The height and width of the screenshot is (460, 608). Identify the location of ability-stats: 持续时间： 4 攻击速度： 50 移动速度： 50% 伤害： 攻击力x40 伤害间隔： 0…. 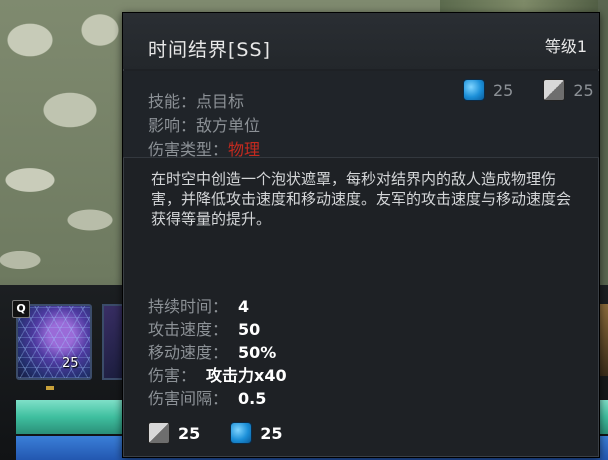
(217, 352).